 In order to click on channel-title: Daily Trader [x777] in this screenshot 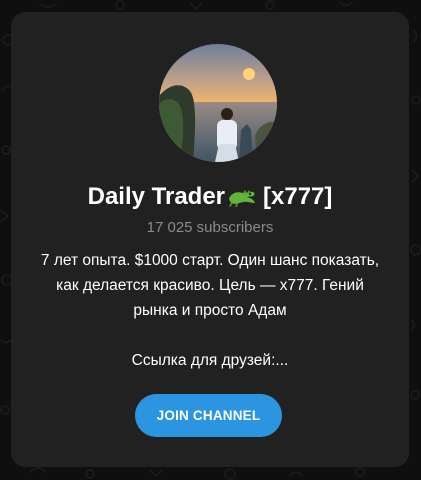, I will do `click(210, 198)`.